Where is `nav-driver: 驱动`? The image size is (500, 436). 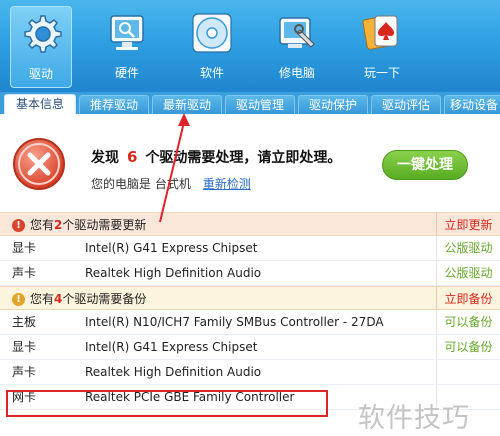
nav-driver: 驱动 is located at coordinates (41, 47).